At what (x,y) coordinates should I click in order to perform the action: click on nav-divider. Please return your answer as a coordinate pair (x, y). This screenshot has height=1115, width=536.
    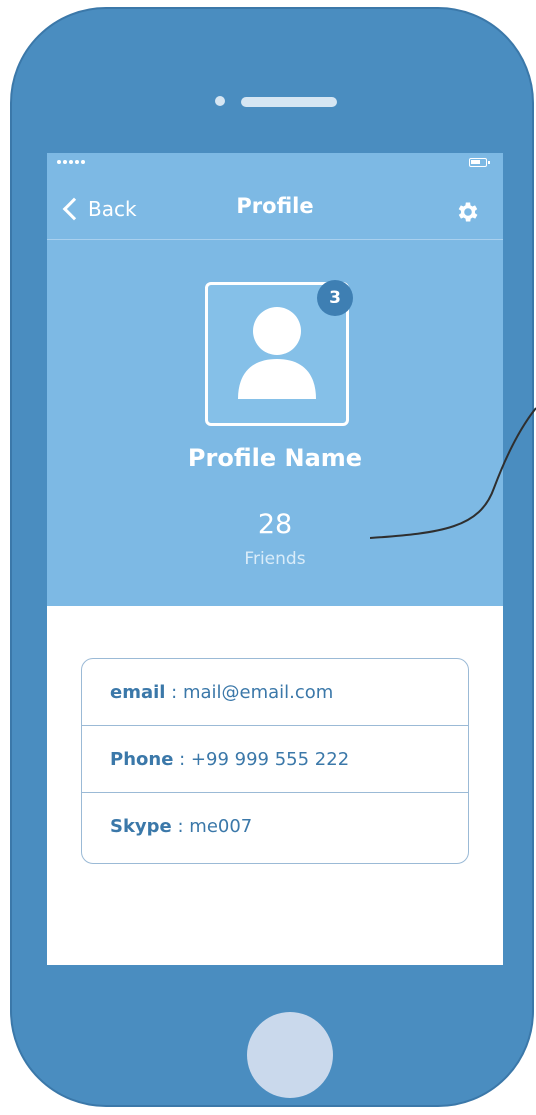
    Looking at the image, I should click on (275, 239).